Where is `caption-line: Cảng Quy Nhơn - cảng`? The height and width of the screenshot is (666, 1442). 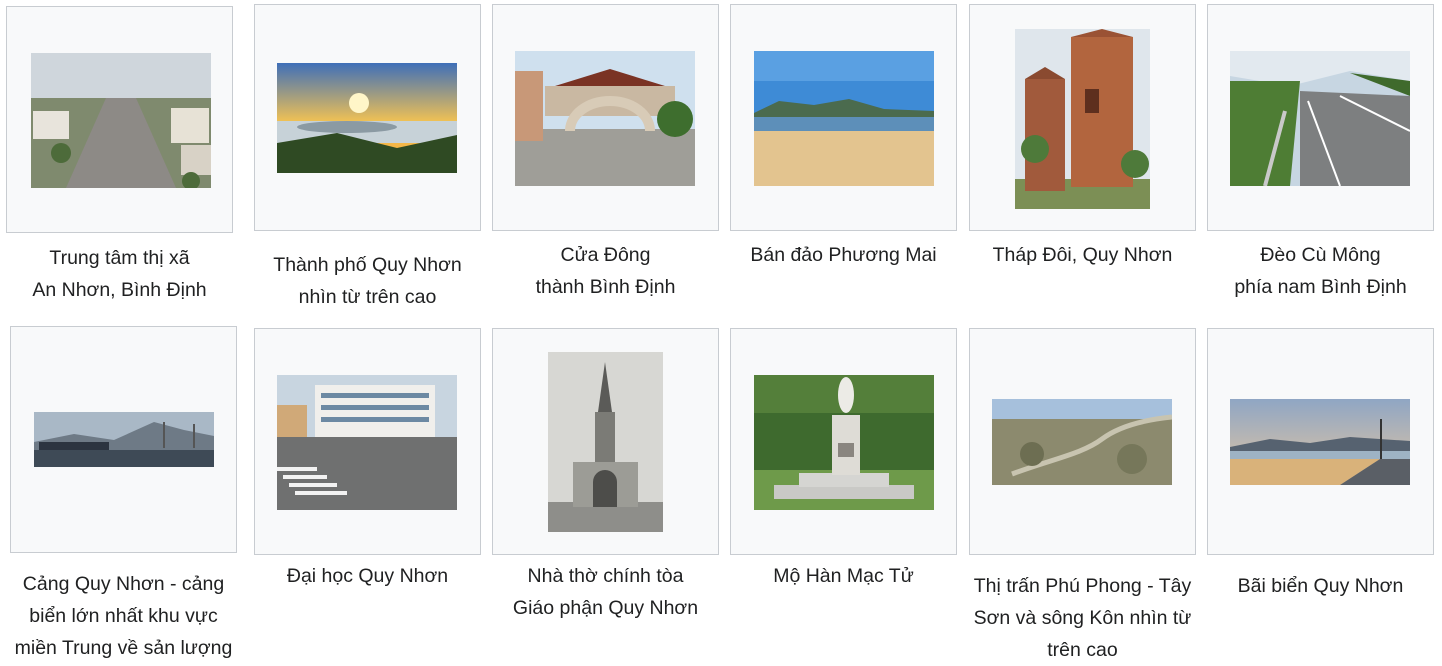 caption-line: Cảng Quy Nhơn - cảng is located at coordinates (123, 584).